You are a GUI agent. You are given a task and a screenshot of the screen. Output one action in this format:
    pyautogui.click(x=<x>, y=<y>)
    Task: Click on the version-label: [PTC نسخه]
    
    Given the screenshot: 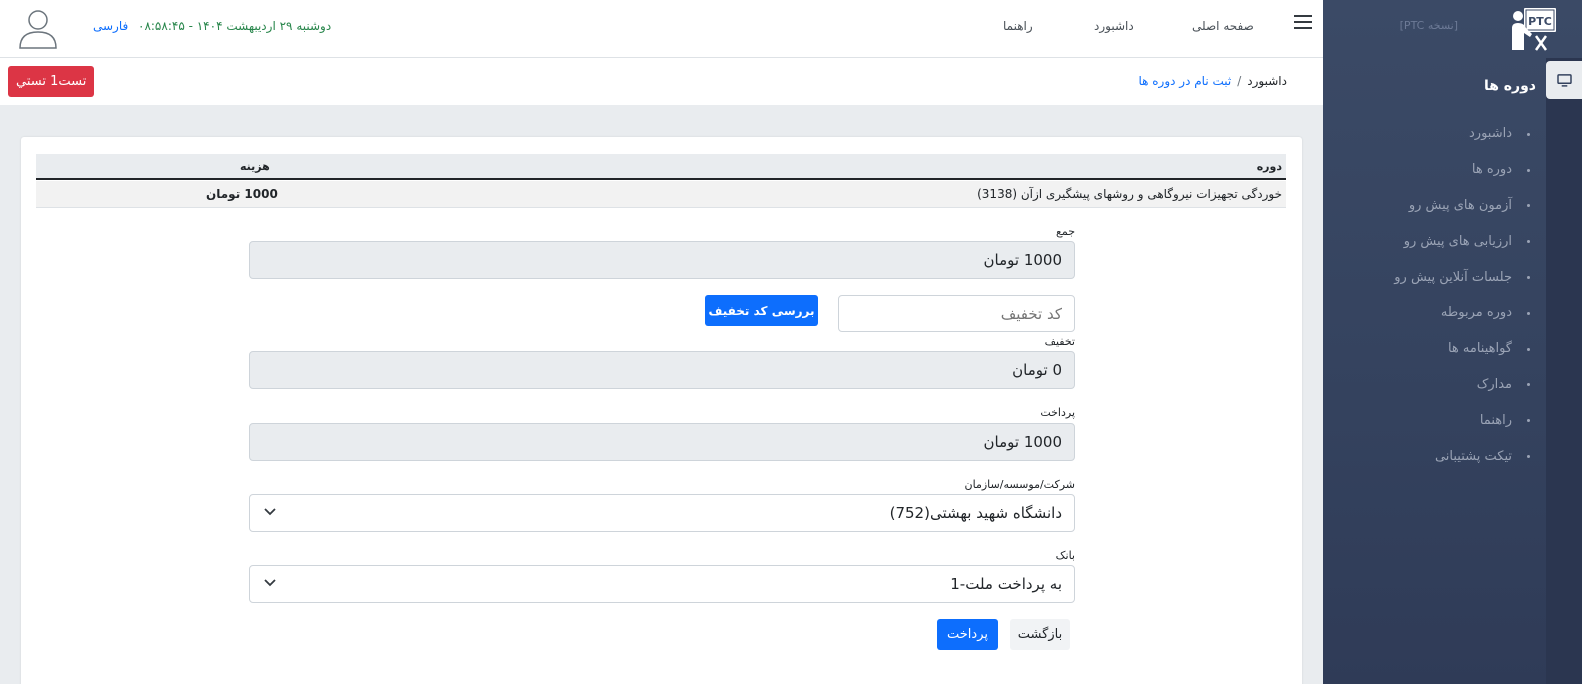 What is the action you would take?
    pyautogui.click(x=1428, y=25)
    